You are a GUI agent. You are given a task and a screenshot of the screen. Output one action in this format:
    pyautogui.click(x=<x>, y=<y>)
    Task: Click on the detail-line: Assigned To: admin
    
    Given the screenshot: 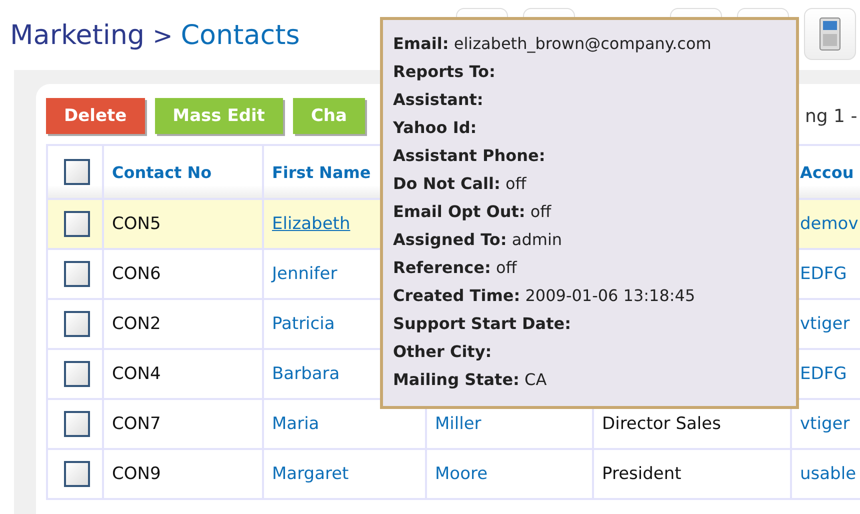 What is the action you would take?
    pyautogui.click(x=477, y=240)
    